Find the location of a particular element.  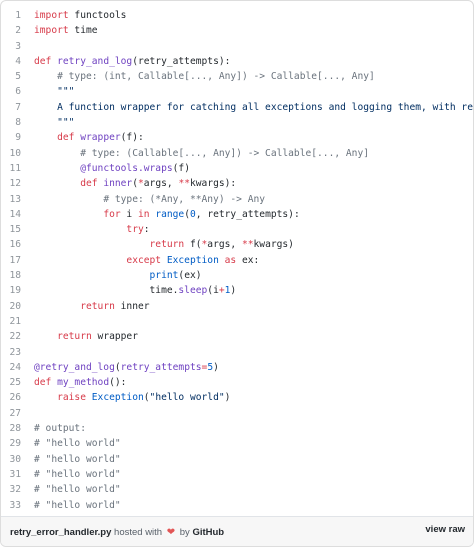

code-token: except is located at coordinates (144, 260).